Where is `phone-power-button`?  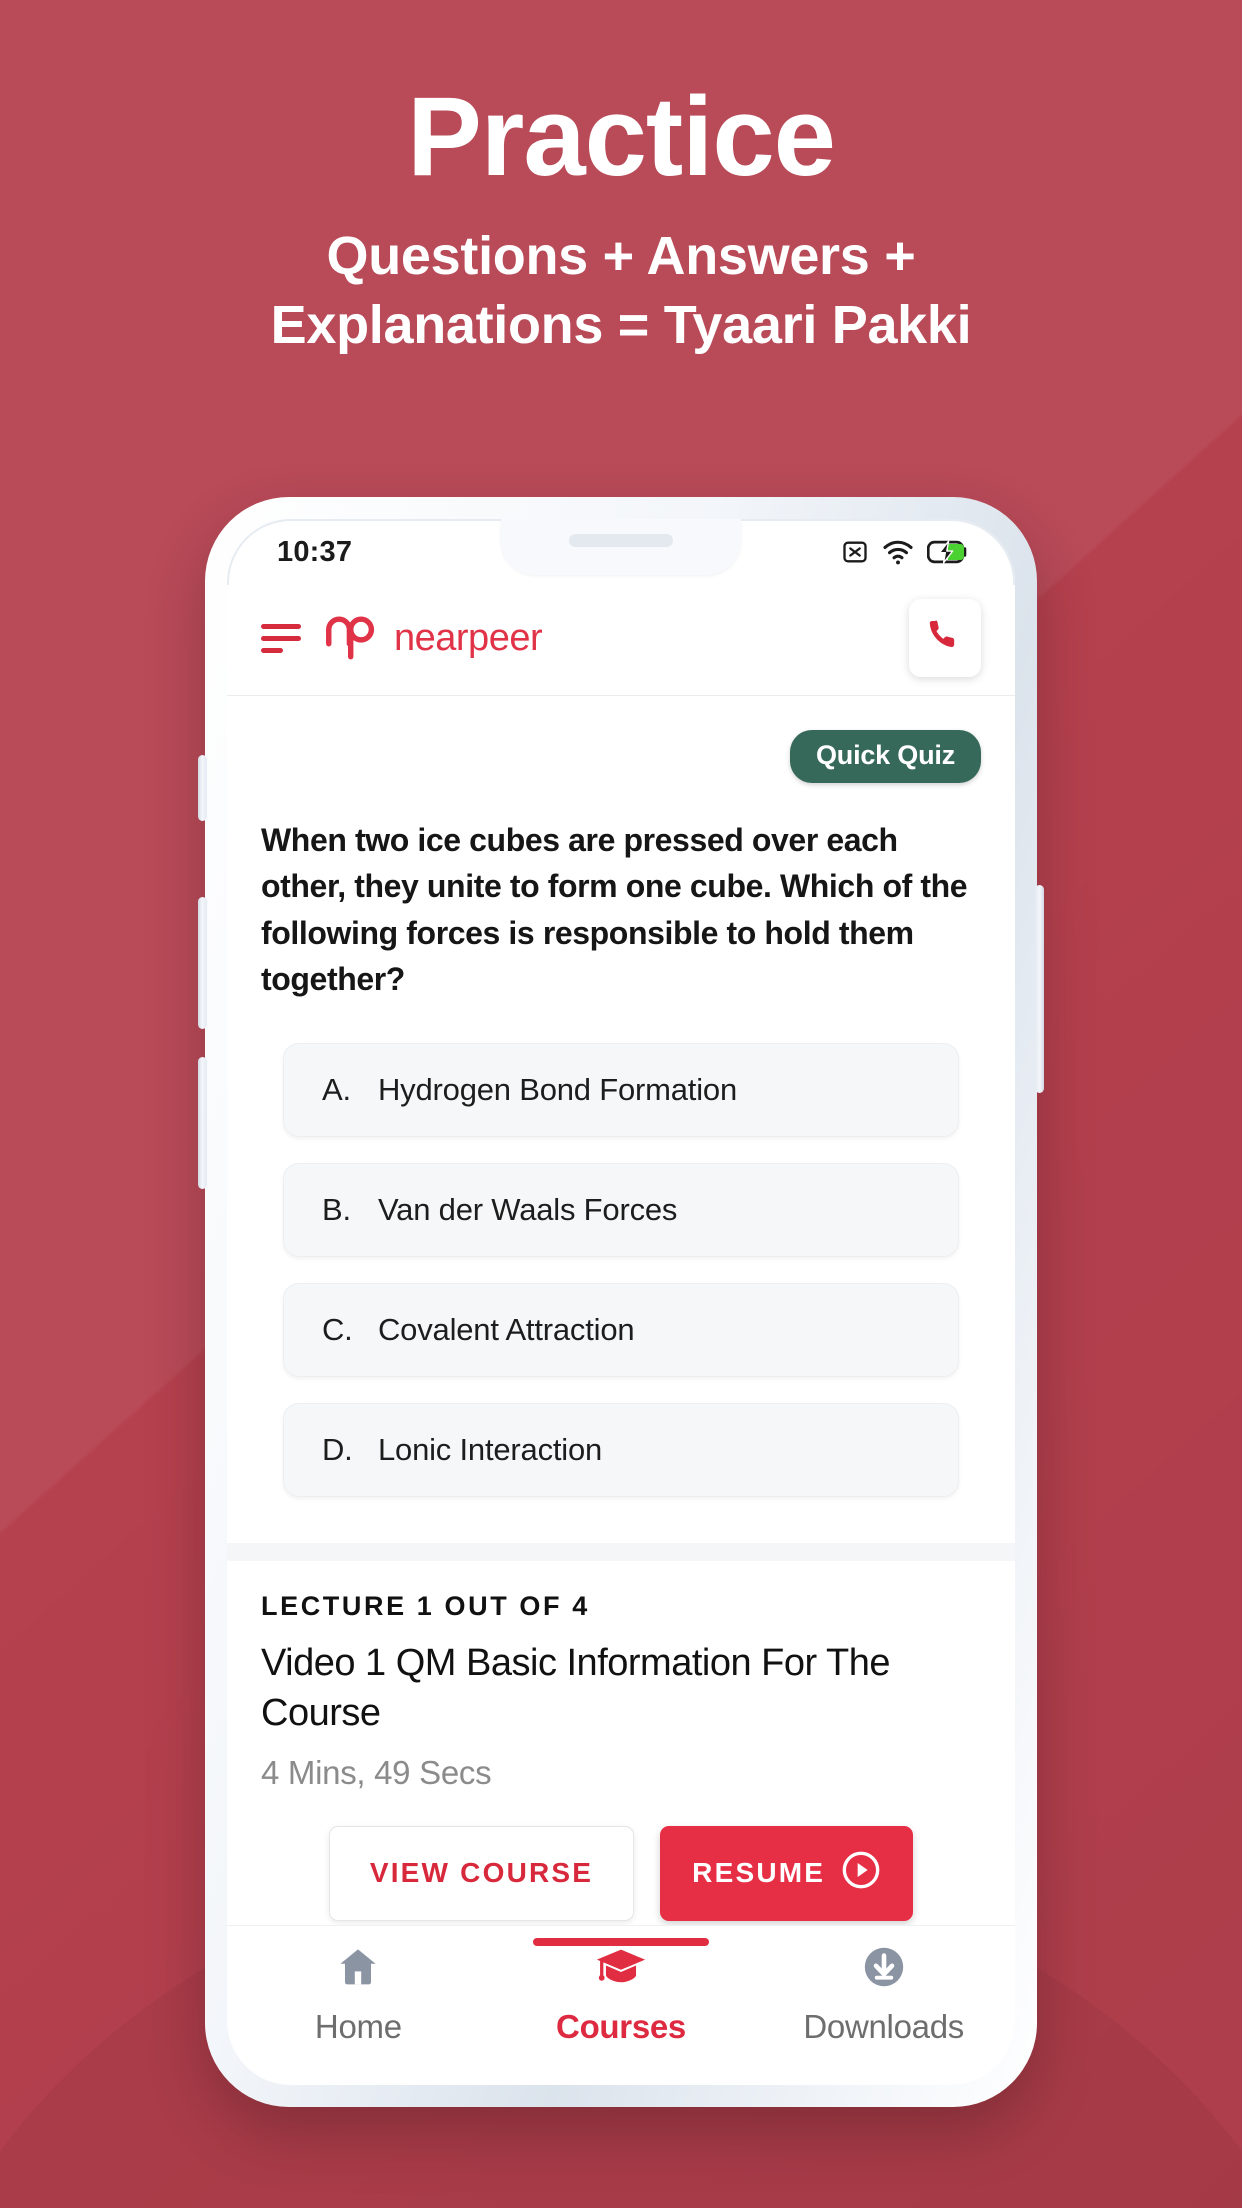 phone-power-button is located at coordinates (1039, 989).